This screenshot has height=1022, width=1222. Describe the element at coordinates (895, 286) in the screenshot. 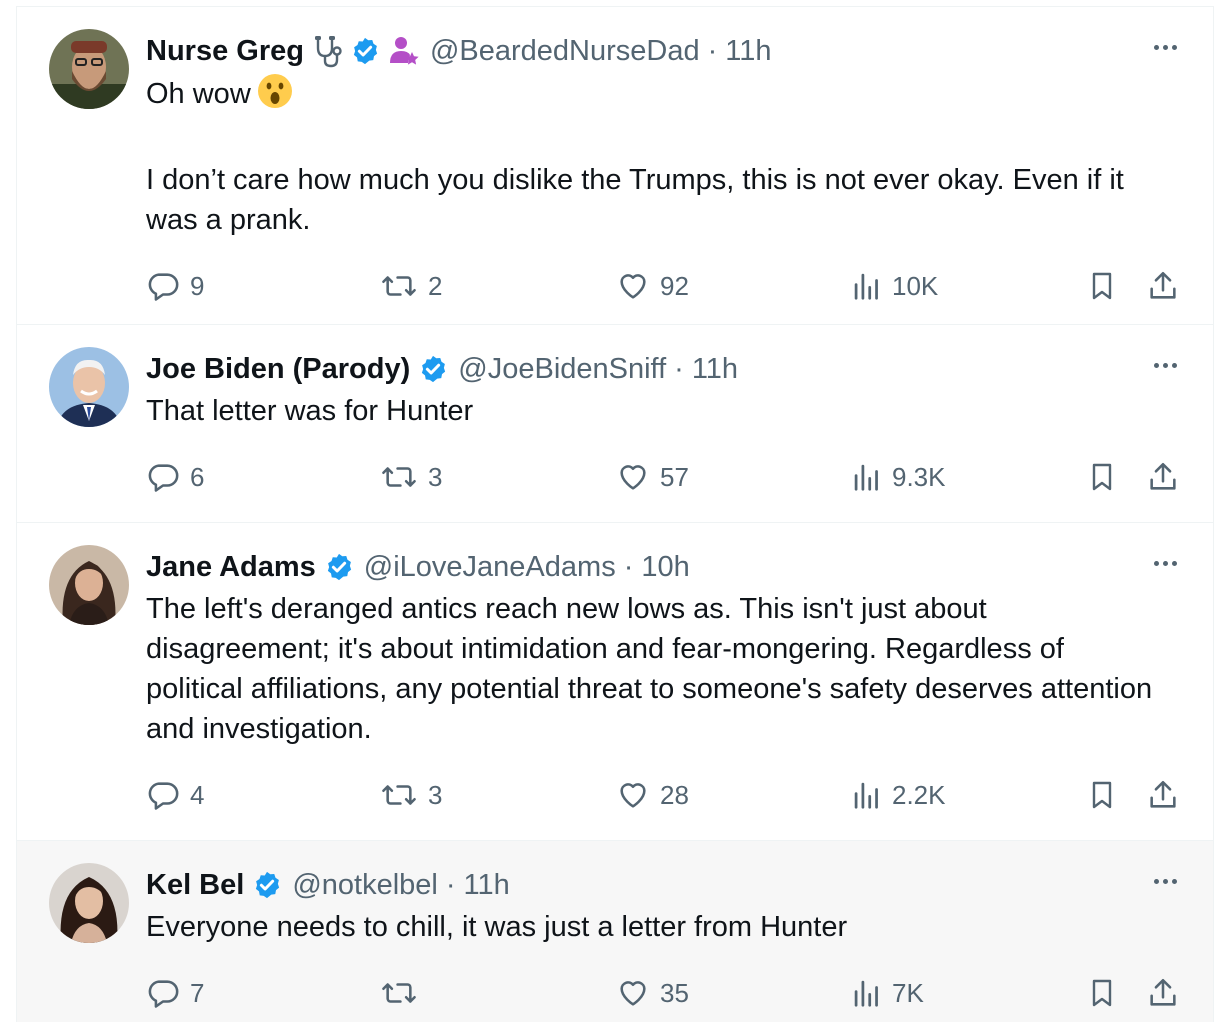

I see `views-button: 10K` at that location.